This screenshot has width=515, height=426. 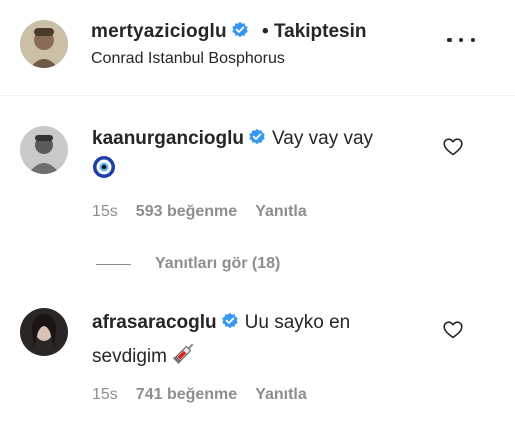 What do you see at coordinates (154, 322) in the screenshot?
I see `commenter-username: afrasaracoglu` at bounding box center [154, 322].